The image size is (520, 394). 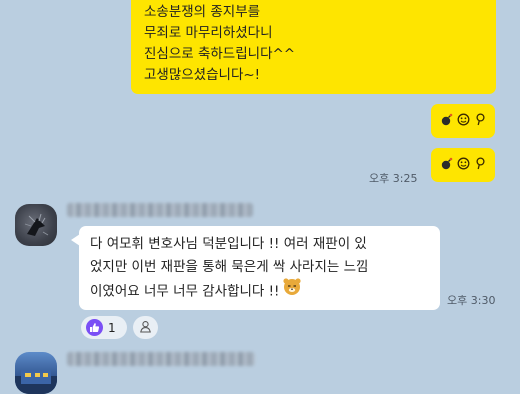 I want to click on message-line: 었지만 이번 재판을 통해 묵은게 싹 사라지는 느낌, so click(x=229, y=267).